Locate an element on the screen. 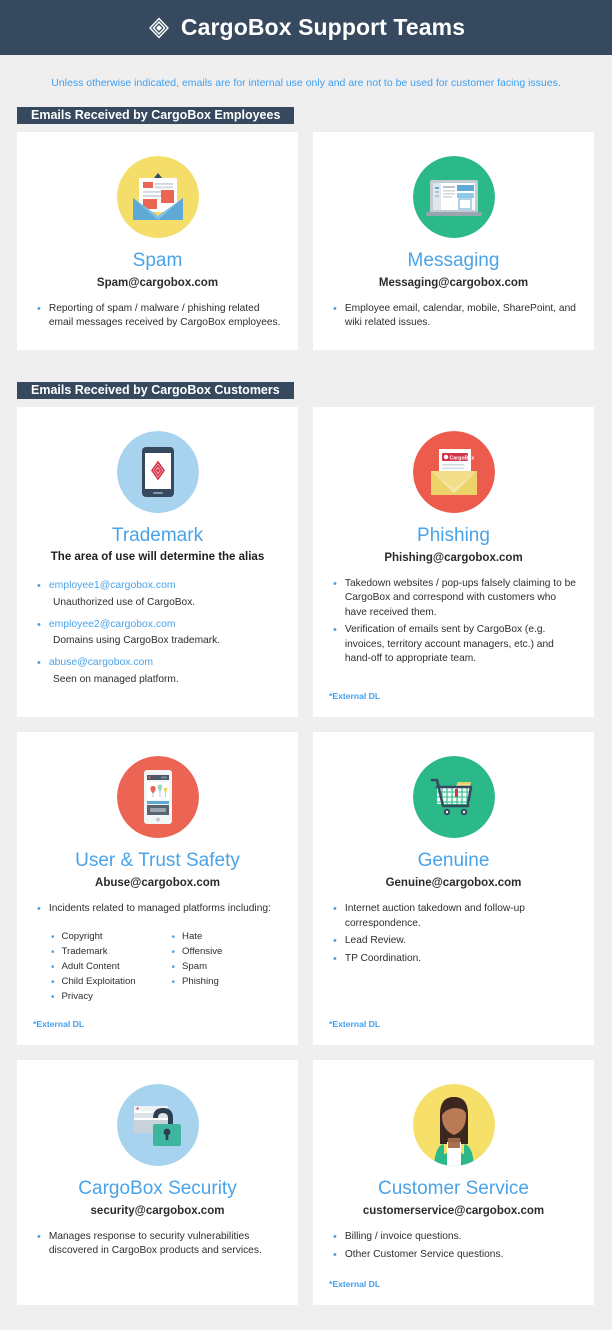 Image resolution: width=612 pixels, height=1330 pixels. list-item: • Child Exploitation is located at coordinates (106, 982).